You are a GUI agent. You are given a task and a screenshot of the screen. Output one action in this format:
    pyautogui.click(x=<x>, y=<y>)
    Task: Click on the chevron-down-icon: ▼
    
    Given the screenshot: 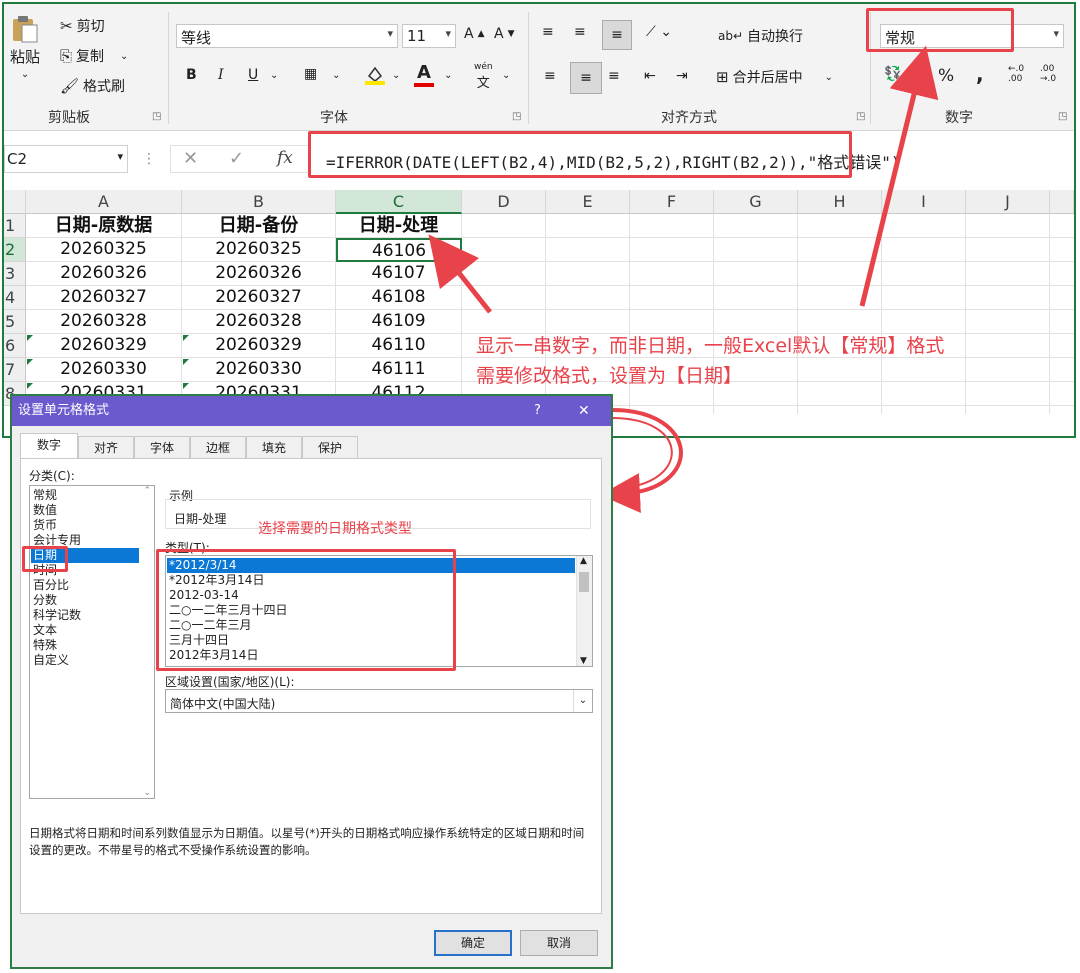 What is the action you would take?
    pyautogui.click(x=583, y=661)
    